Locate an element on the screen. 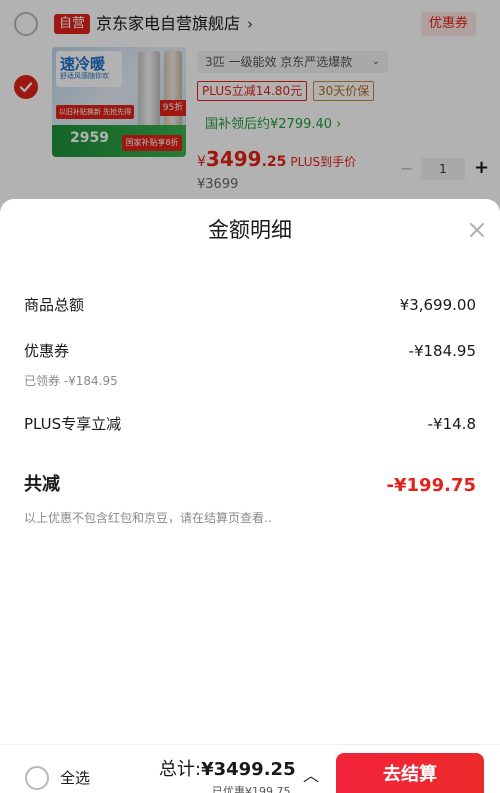 This screenshot has width=500, height=793. row-sub-coupon: 已领券 -¥184.95 is located at coordinates (71, 381).